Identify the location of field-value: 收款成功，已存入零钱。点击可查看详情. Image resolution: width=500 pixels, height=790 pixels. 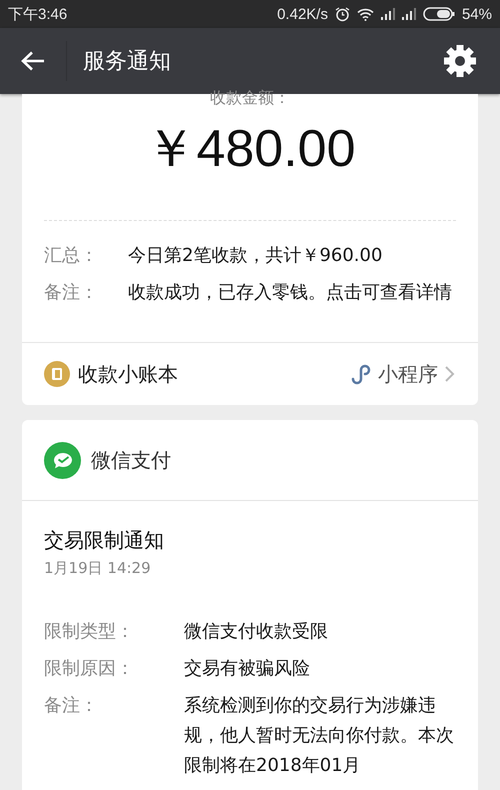
(290, 293).